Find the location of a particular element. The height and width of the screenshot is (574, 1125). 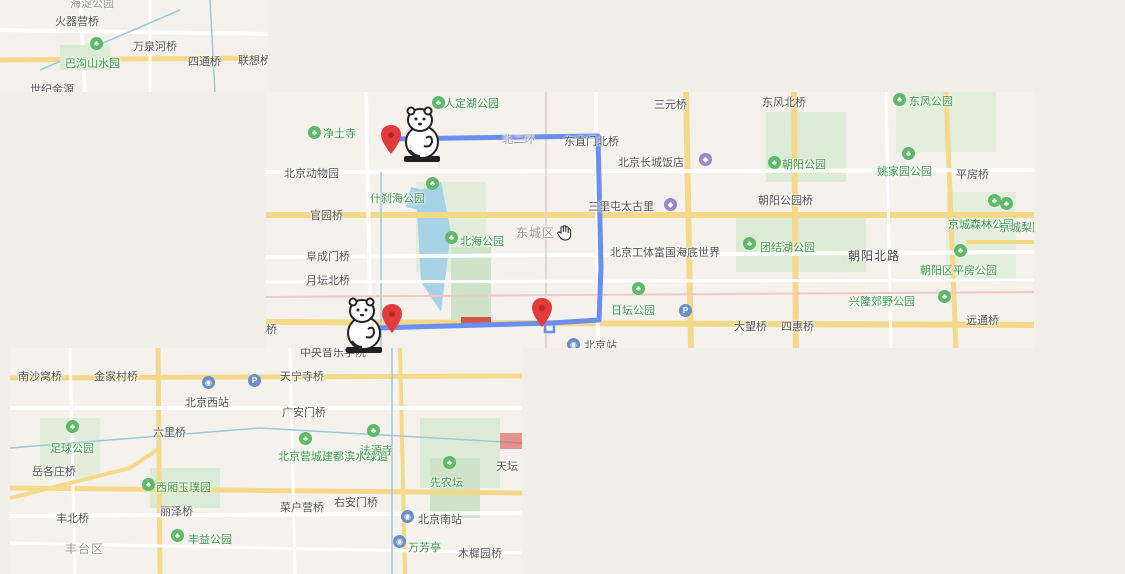

map-tile-top-left: 海淀公园 火器营桥 ♣ 万泉河桥 巴沟山水园 四通桥 联想桥 世纪金源 is located at coordinates (134, 46).